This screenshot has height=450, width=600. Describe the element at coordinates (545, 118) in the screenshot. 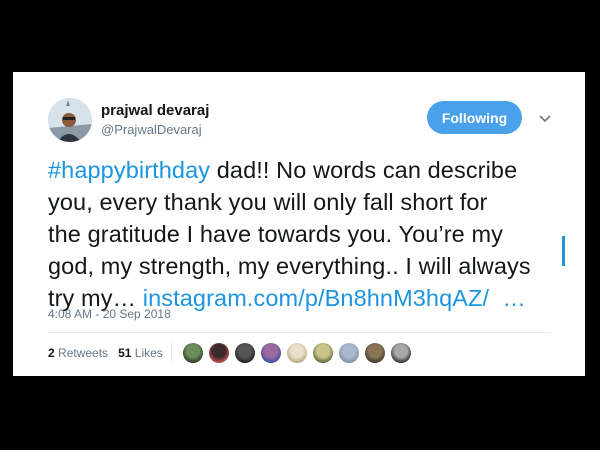

I see `chevron-down-icon` at that location.